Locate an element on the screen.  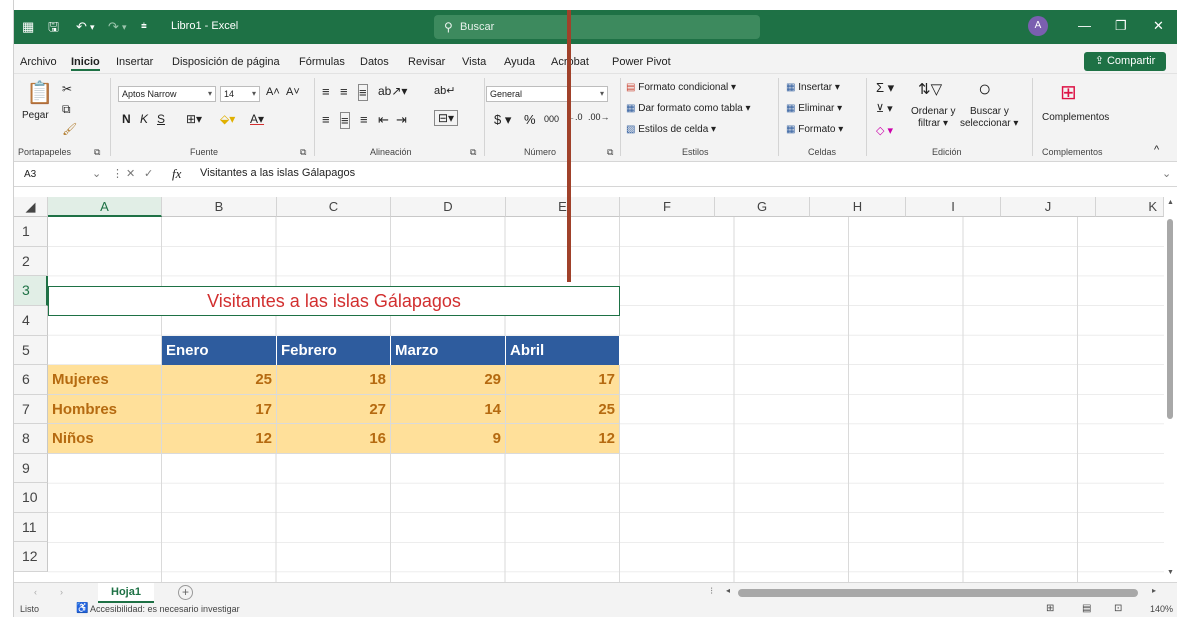
row-label-hombres: Hombres is located at coordinates (105, 409).